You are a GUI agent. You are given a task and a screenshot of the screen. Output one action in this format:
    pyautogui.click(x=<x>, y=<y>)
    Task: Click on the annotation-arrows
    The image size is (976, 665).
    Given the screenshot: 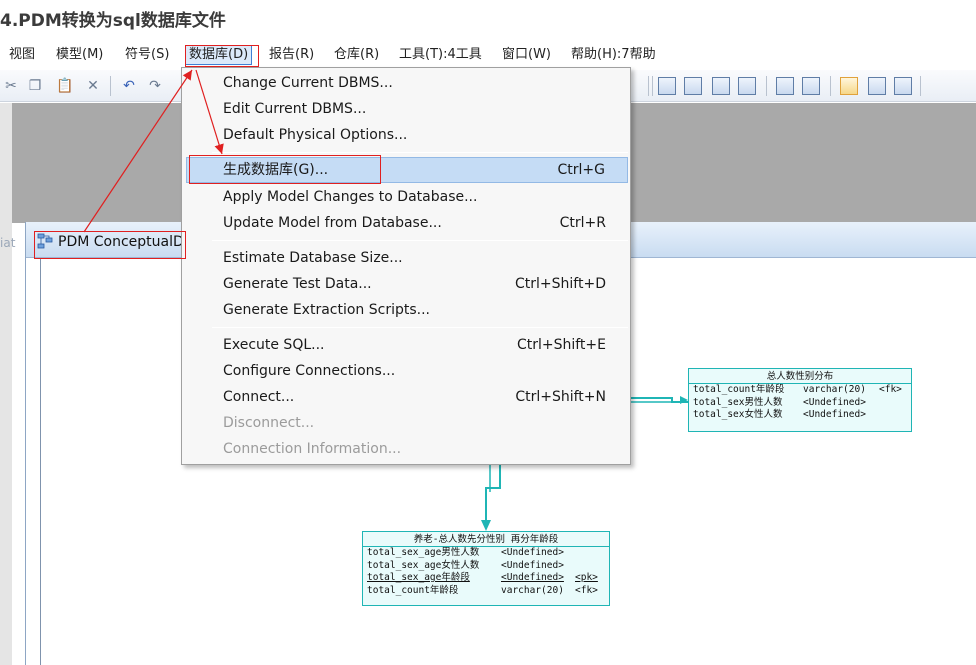 What is the action you would take?
    pyautogui.click(x=153, y=151)
    